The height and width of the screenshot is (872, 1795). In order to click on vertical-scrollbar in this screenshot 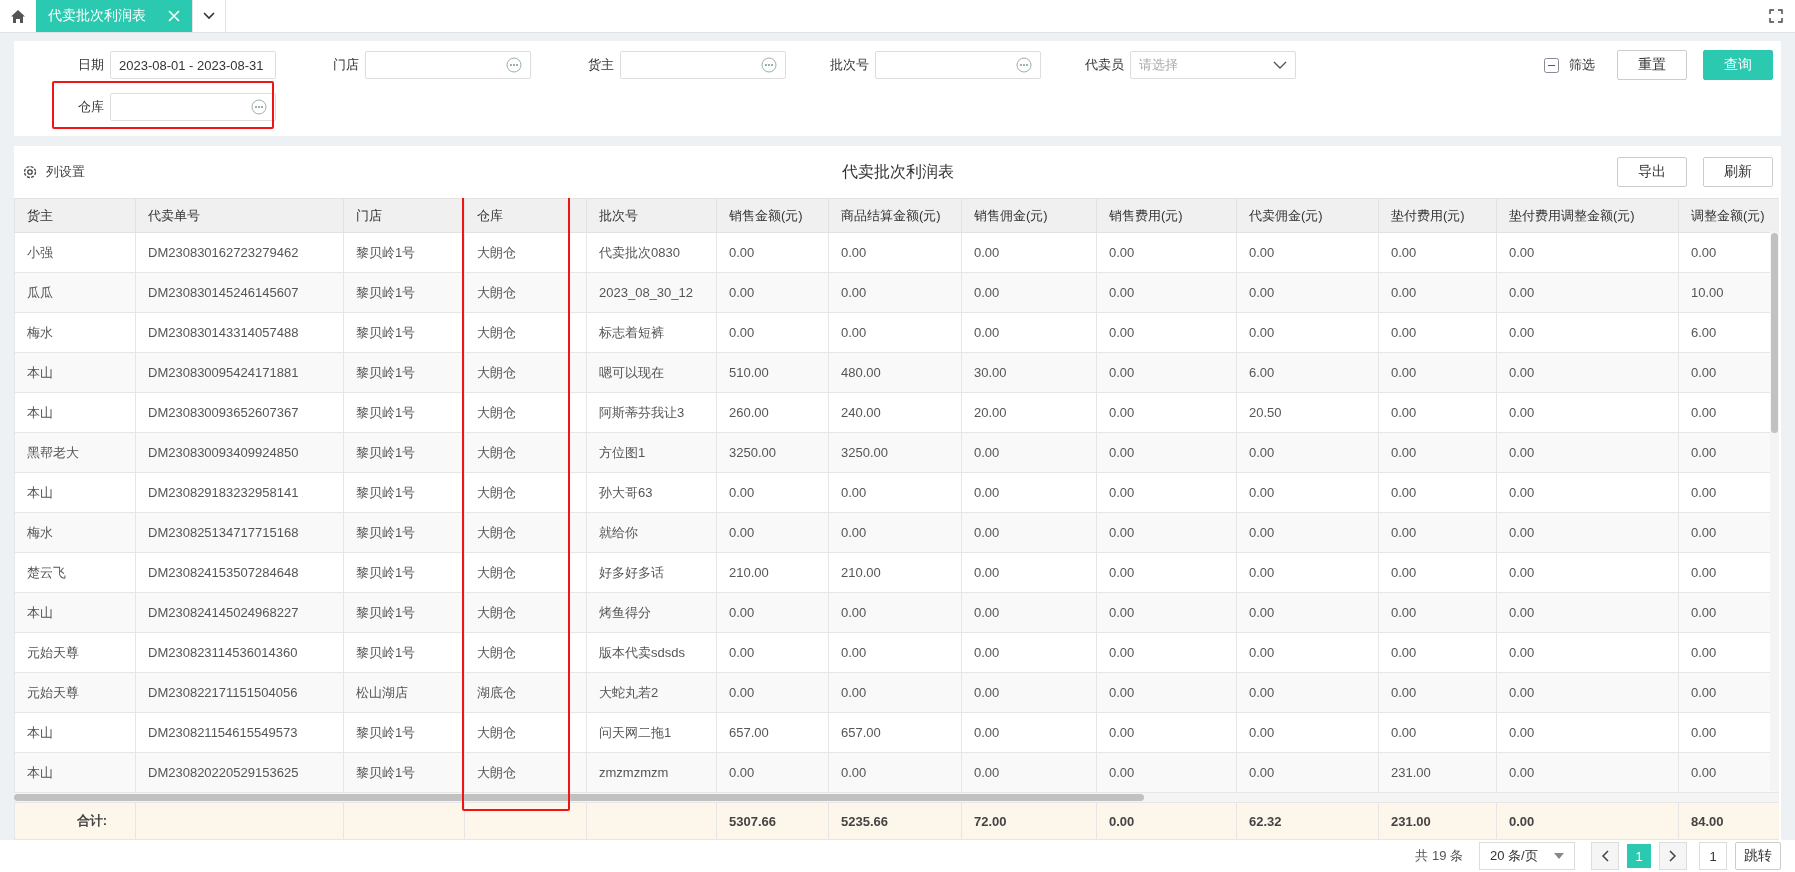, I will do `click(1774, 511)`.